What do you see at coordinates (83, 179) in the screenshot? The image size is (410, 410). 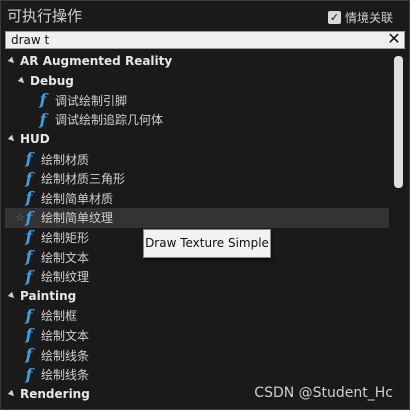 I see `tree-label: 绘制材质三角形` at bounding box center [83, 179].